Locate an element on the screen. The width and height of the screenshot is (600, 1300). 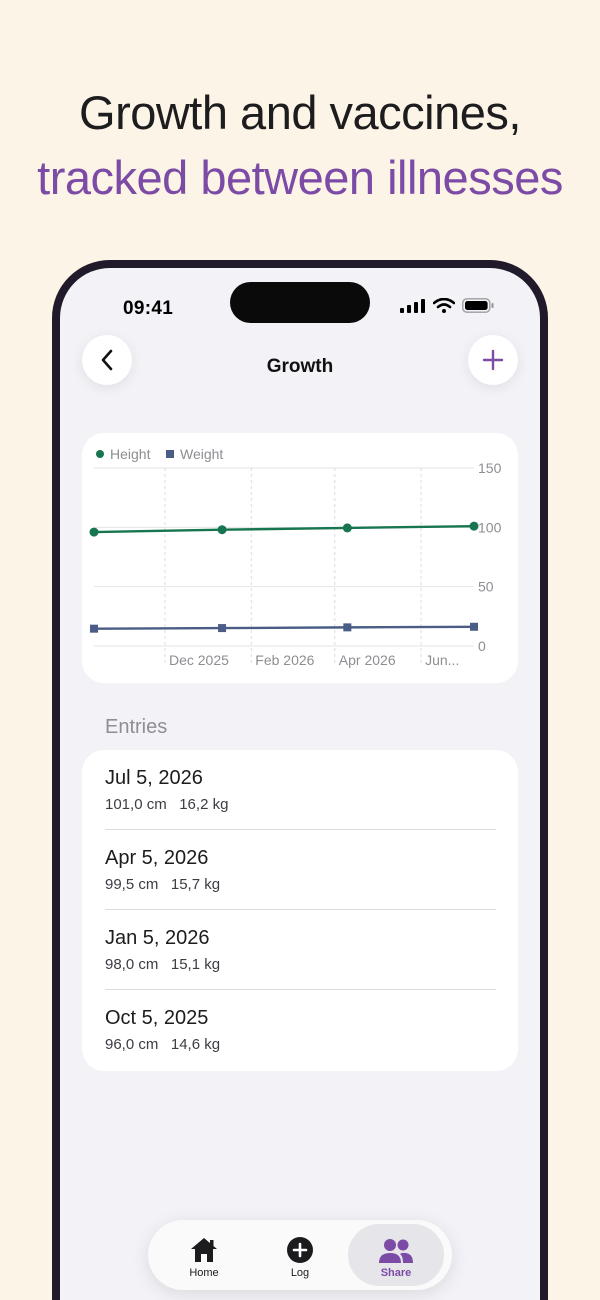
house-icon is located at coordinates (204, 1250).